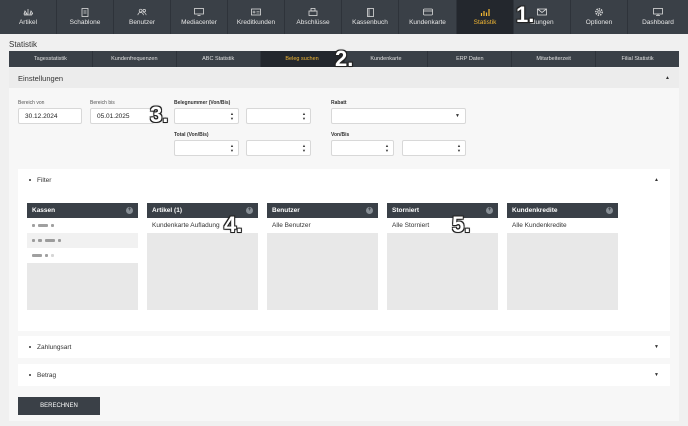 The width and height of the screenshot is (688, 426). What do you see at coordinates (233, 224) in the screenshot?
I see `annotation-marker-4: 4.` at bounding box center [233, 224].